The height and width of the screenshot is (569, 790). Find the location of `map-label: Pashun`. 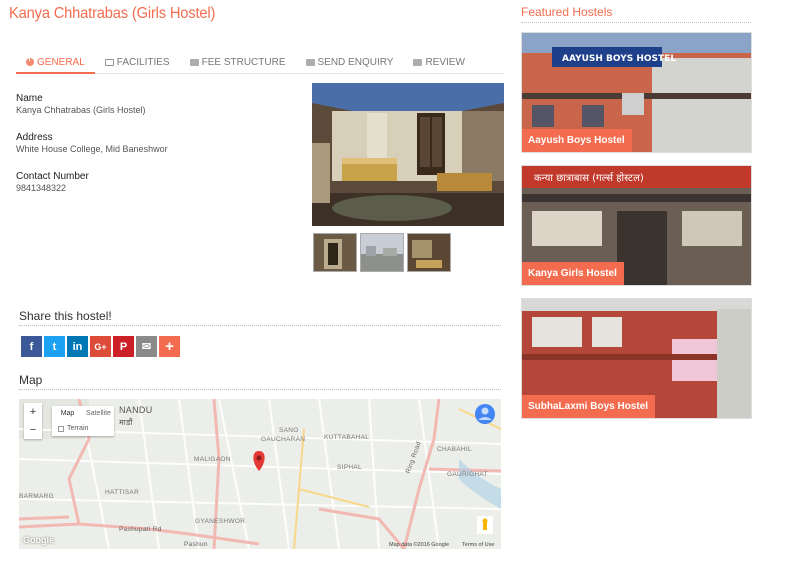

map-label: Pashun is located at coordinates (196, 544).